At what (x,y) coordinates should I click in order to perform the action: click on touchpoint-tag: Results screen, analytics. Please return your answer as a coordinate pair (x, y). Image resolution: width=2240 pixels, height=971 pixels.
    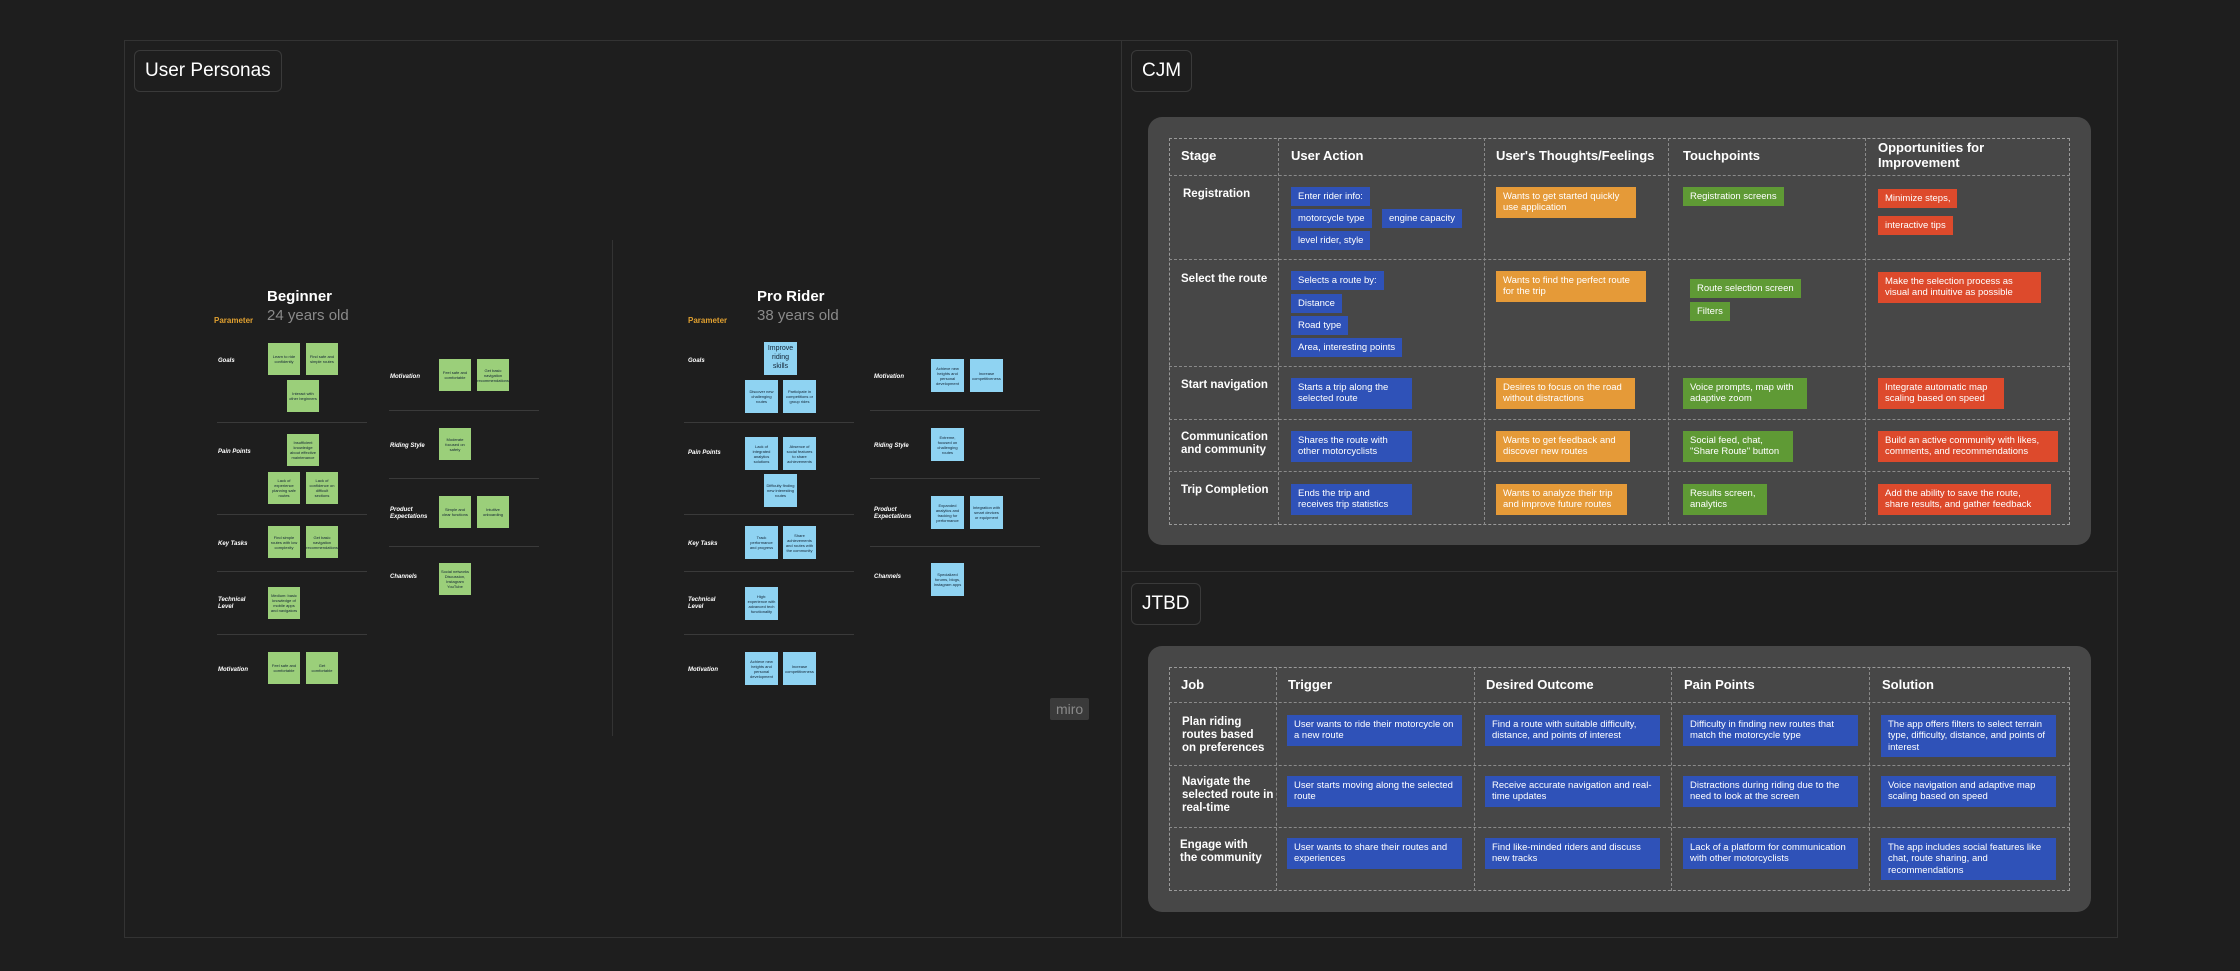
    Looking at the image, I should click on (1725, 499).